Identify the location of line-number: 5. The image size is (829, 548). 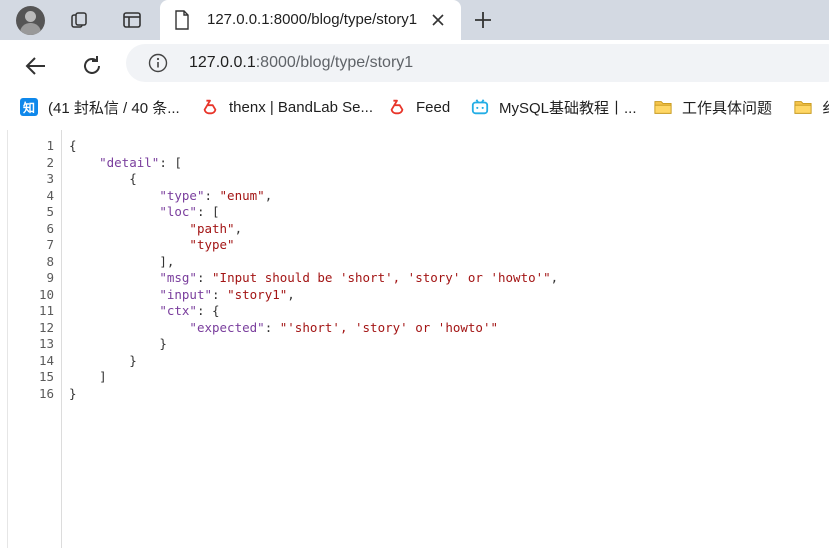
(50, 211).